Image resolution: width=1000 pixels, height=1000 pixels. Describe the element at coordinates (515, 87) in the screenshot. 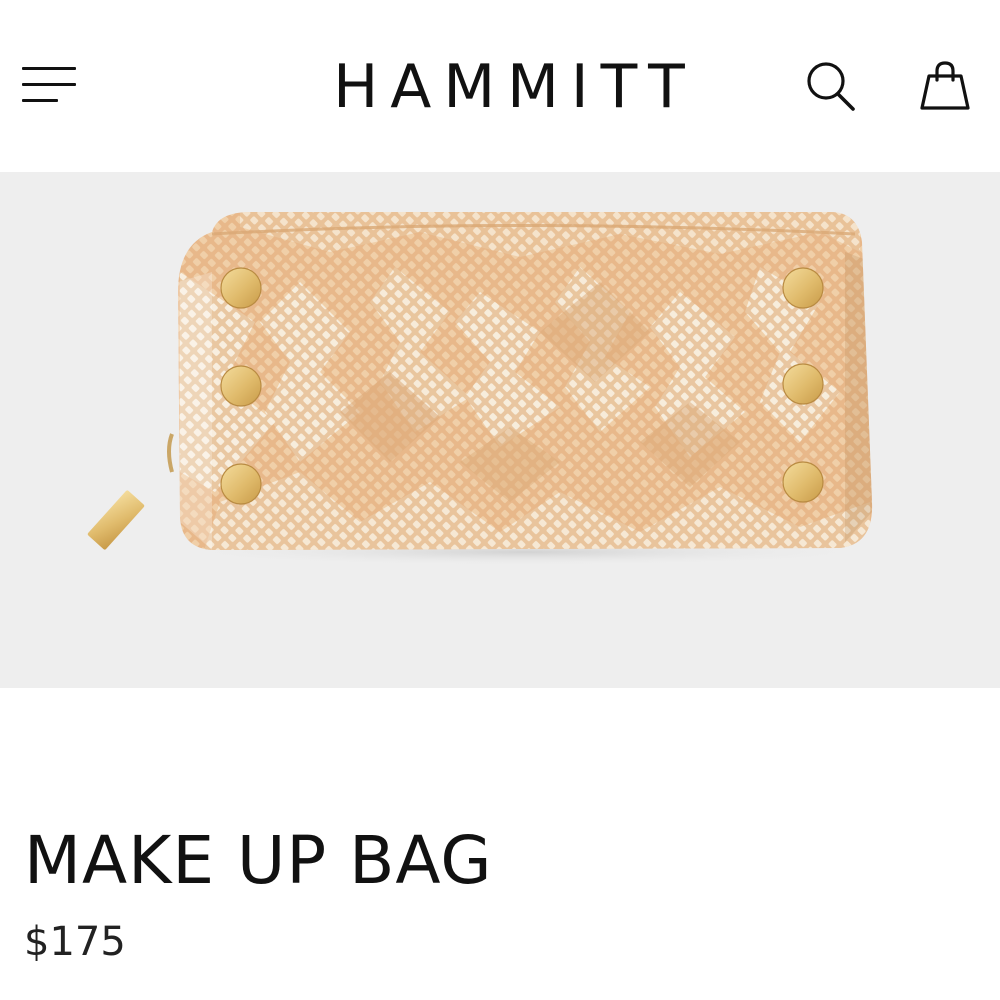

I see `brand-logo: HAMMITT` at that location.